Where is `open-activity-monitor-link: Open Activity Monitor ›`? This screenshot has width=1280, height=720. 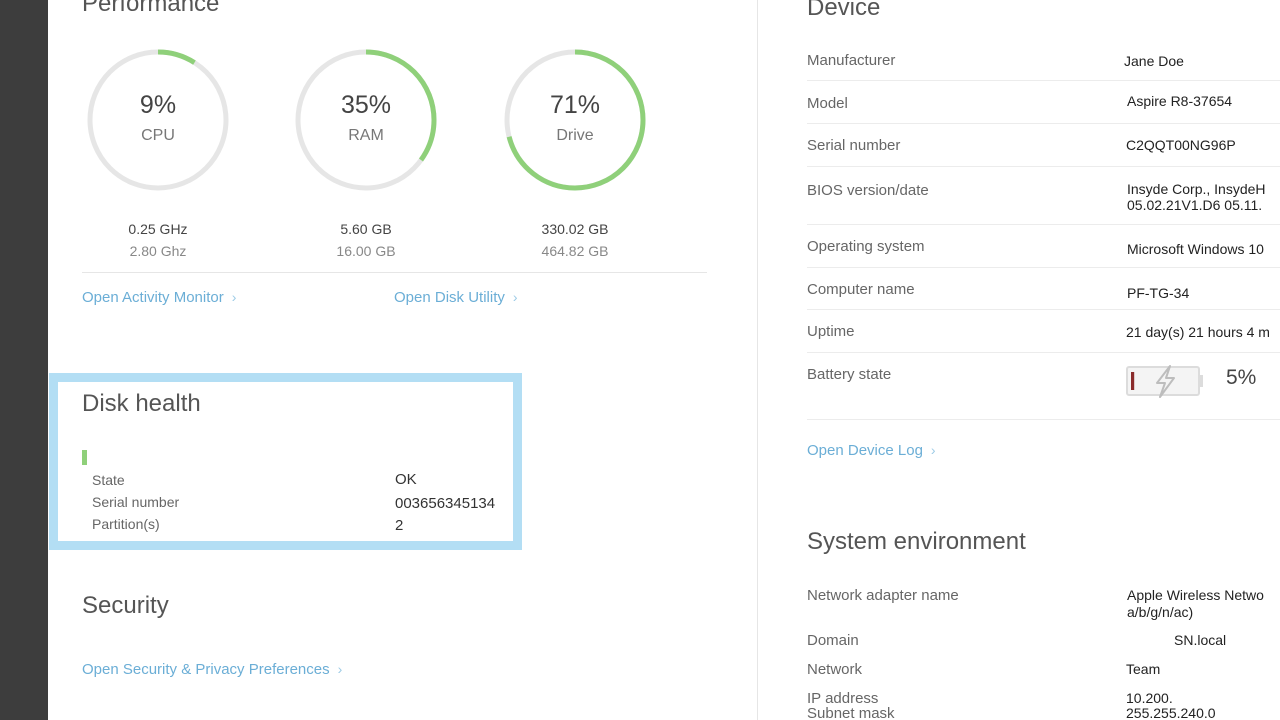
open-activity-monitor-link: Open Activity Monitor › is located at coordinates (159, 297).